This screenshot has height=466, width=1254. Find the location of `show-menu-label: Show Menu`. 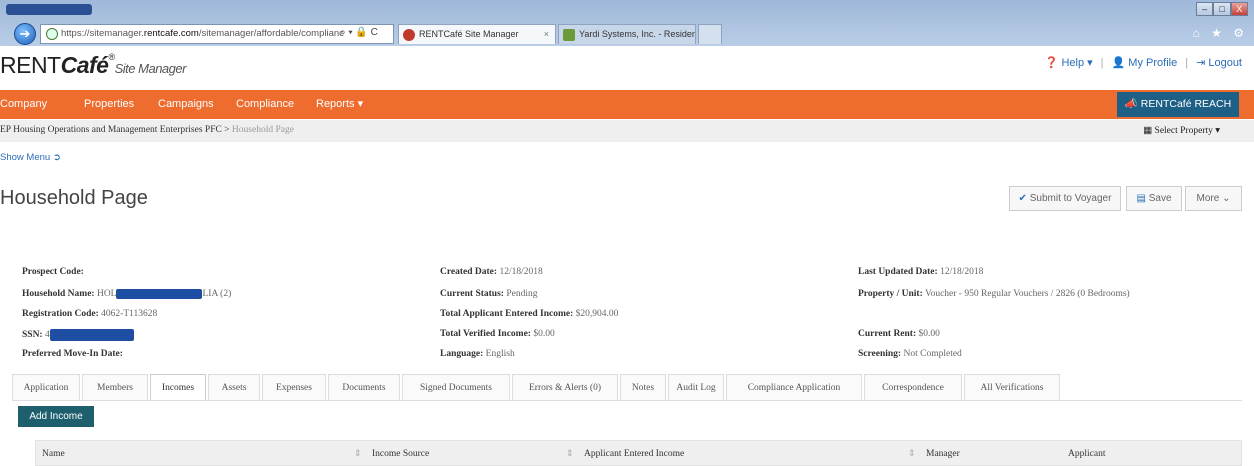

show-menu-label: Show Menu is located at coordinates (25, 157).